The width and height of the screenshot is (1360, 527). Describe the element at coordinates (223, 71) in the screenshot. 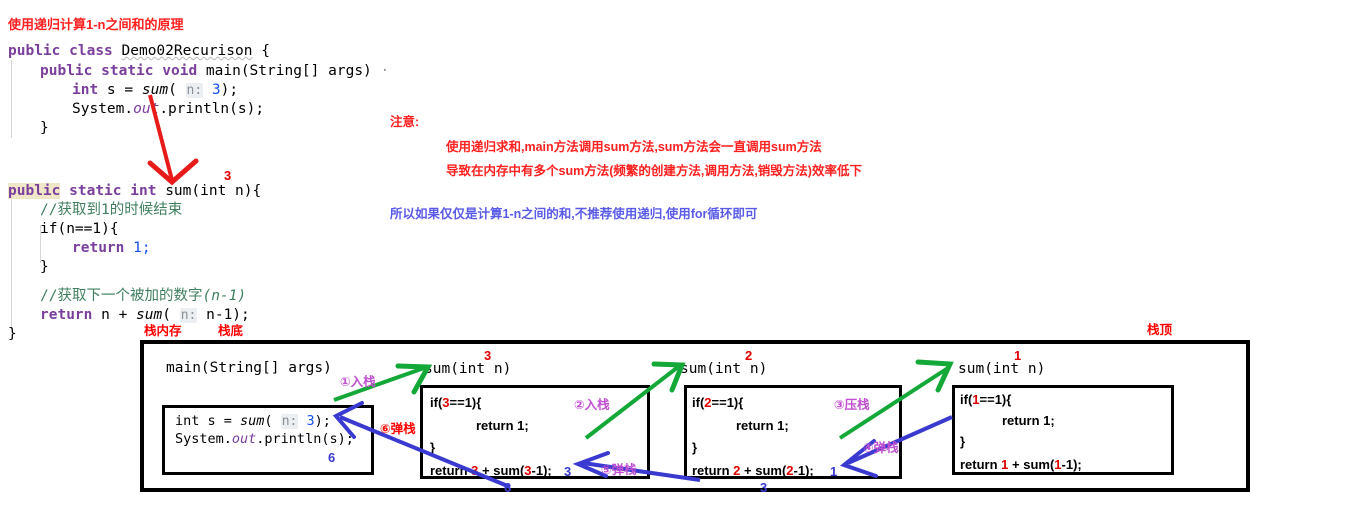

I see `method-name-main: main` at that location.